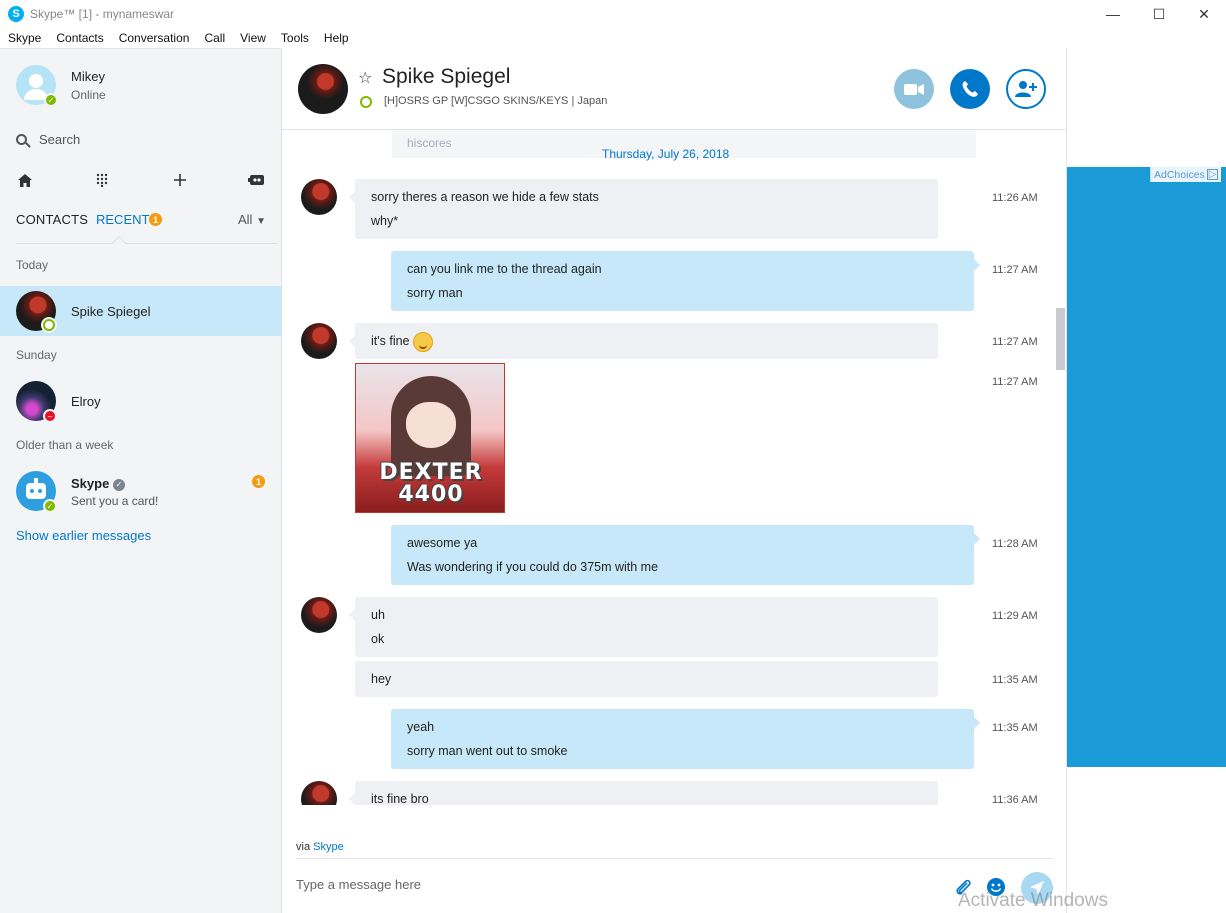 Image resolution: width=1226 pixels, height=913 pixels. I want to click on my-profile: ✓ Mikey Online, so click(61, 86).